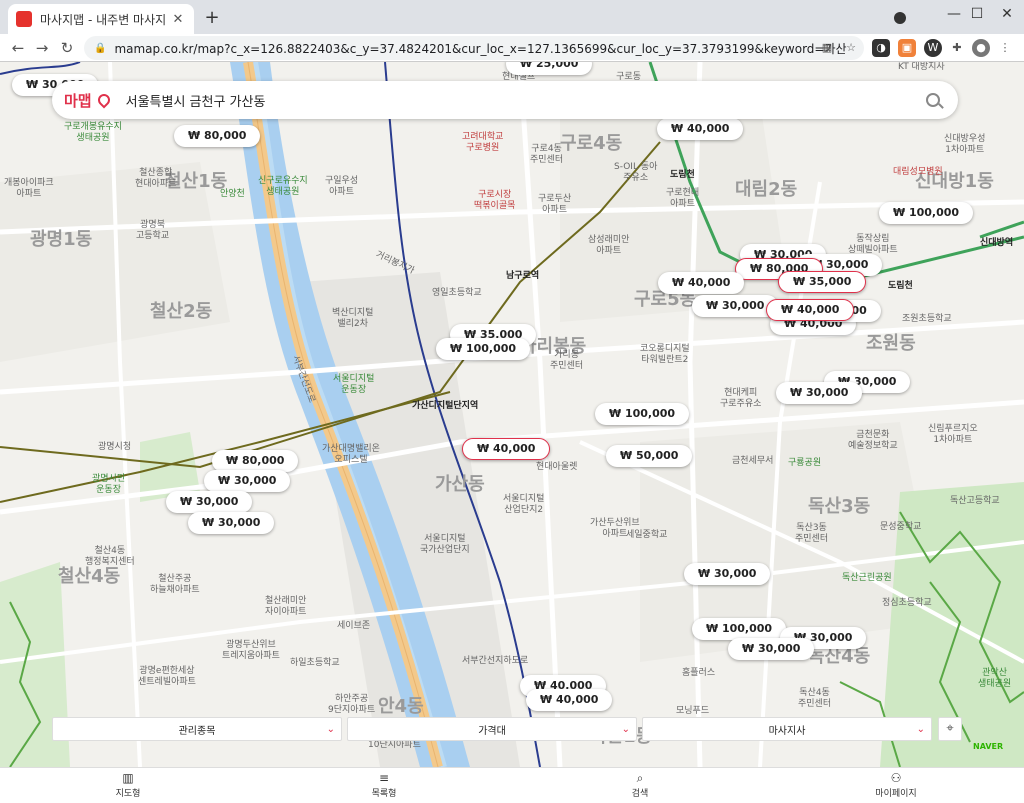 Image resolution: width=1024 pixels, height=803 pixels. What do you see at coordinates (812, 533) in the screenshot?
I see `poi-label: 독산3동 주민센터` at bounding box center [812, 533].